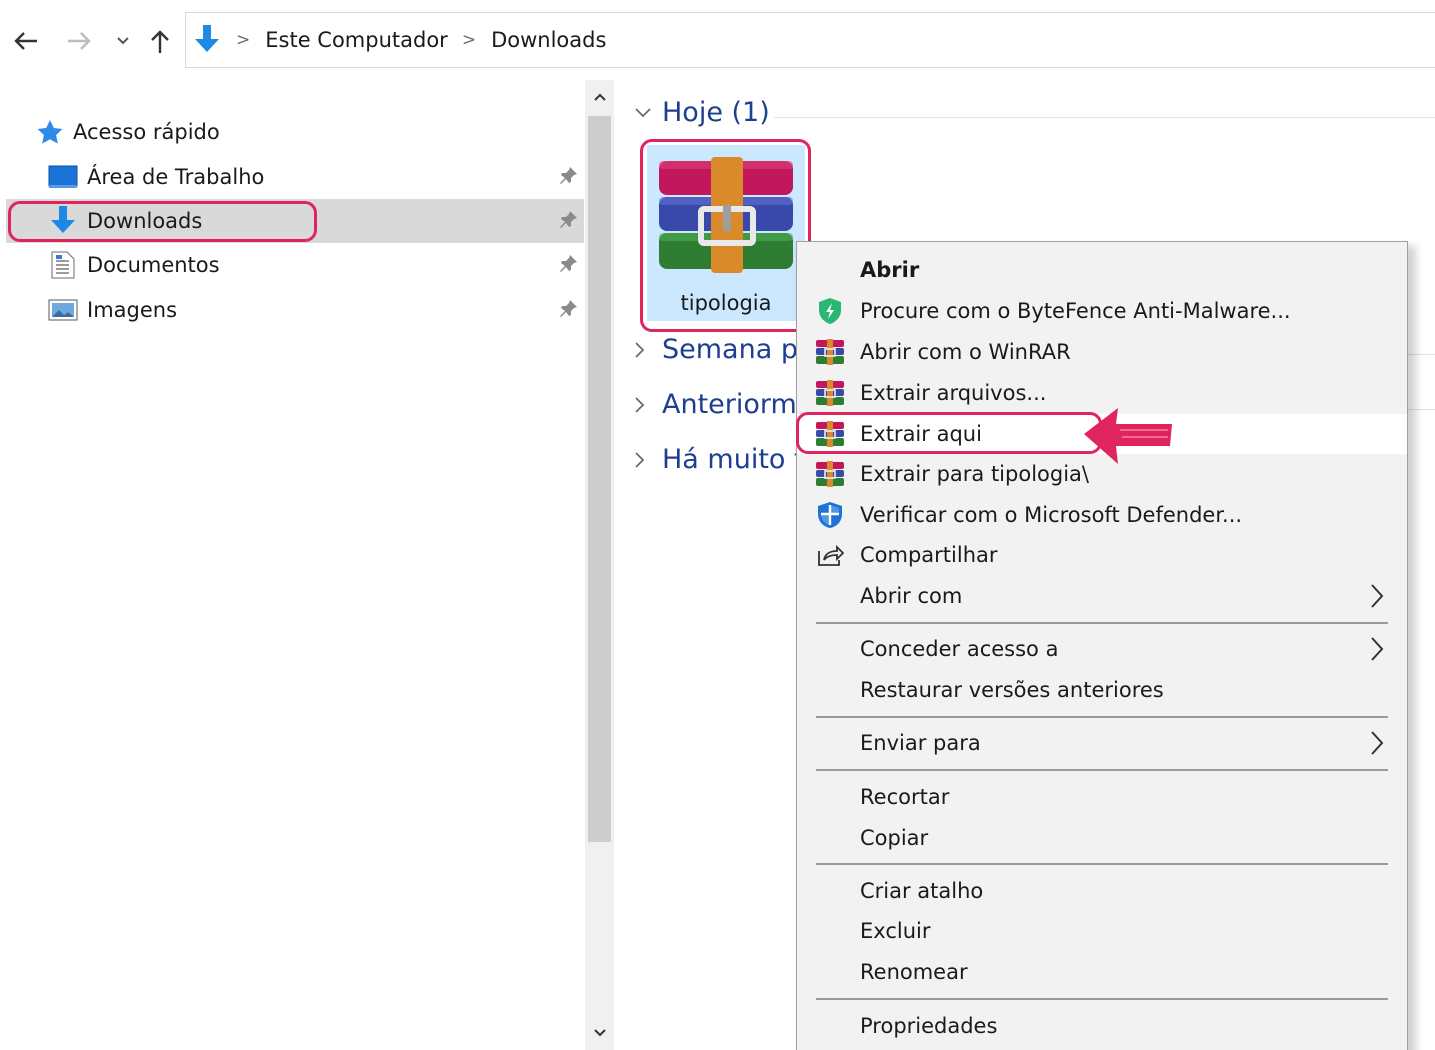  I want to click on group-label: Hoje (1), so click(716, 112).